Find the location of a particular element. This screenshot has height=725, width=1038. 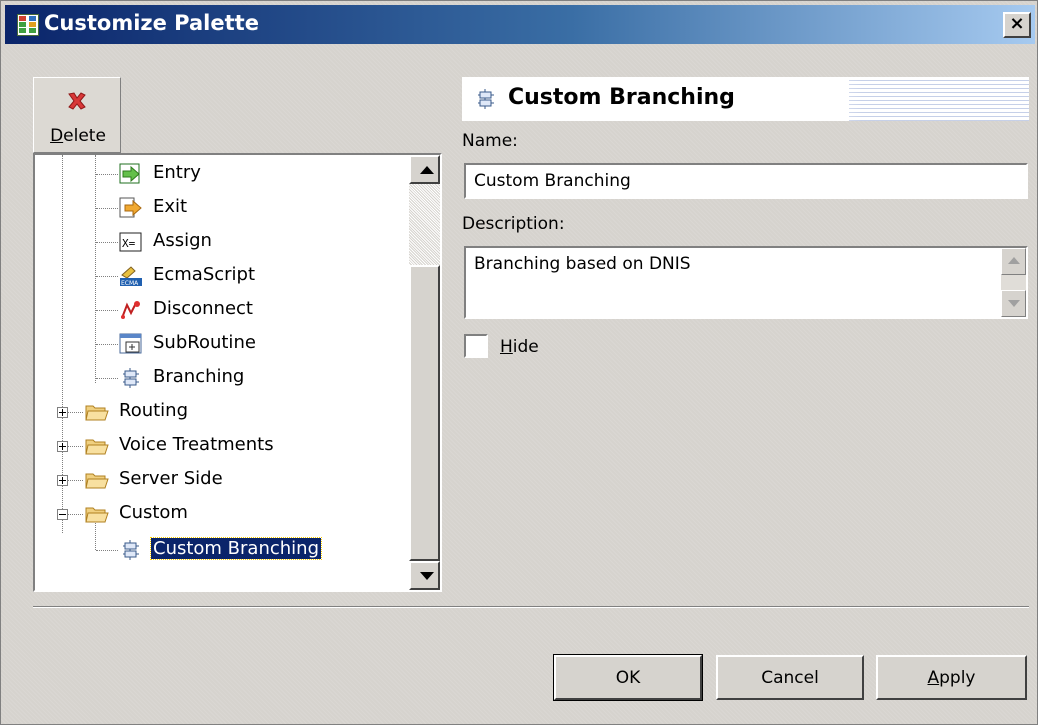

folder-open-icon is located at coordinates (97, 515).